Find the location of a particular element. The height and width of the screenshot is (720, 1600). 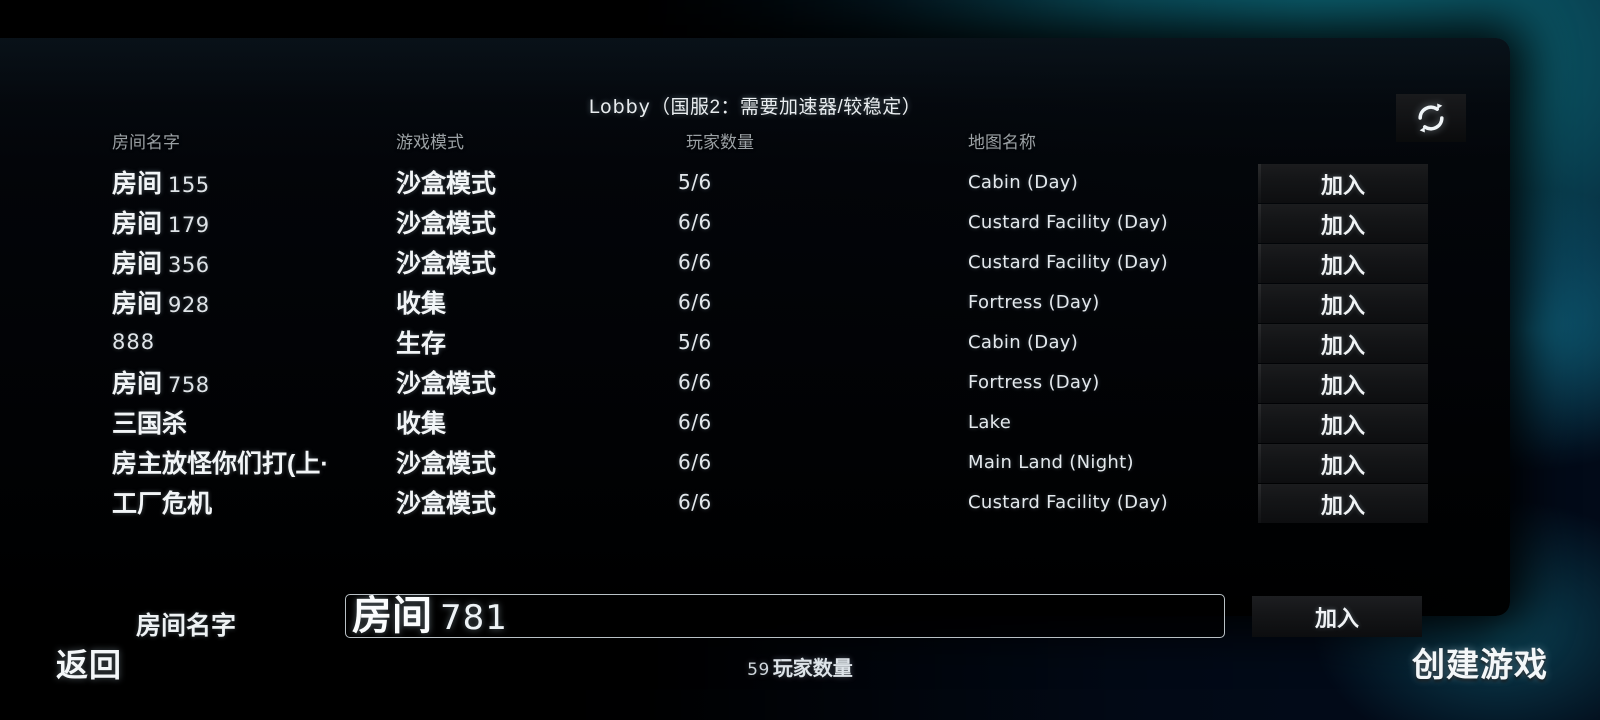

table-row: 房间 928 收集 6/6 Fortress (Day) 加入 is located at coordinates (755, 302).